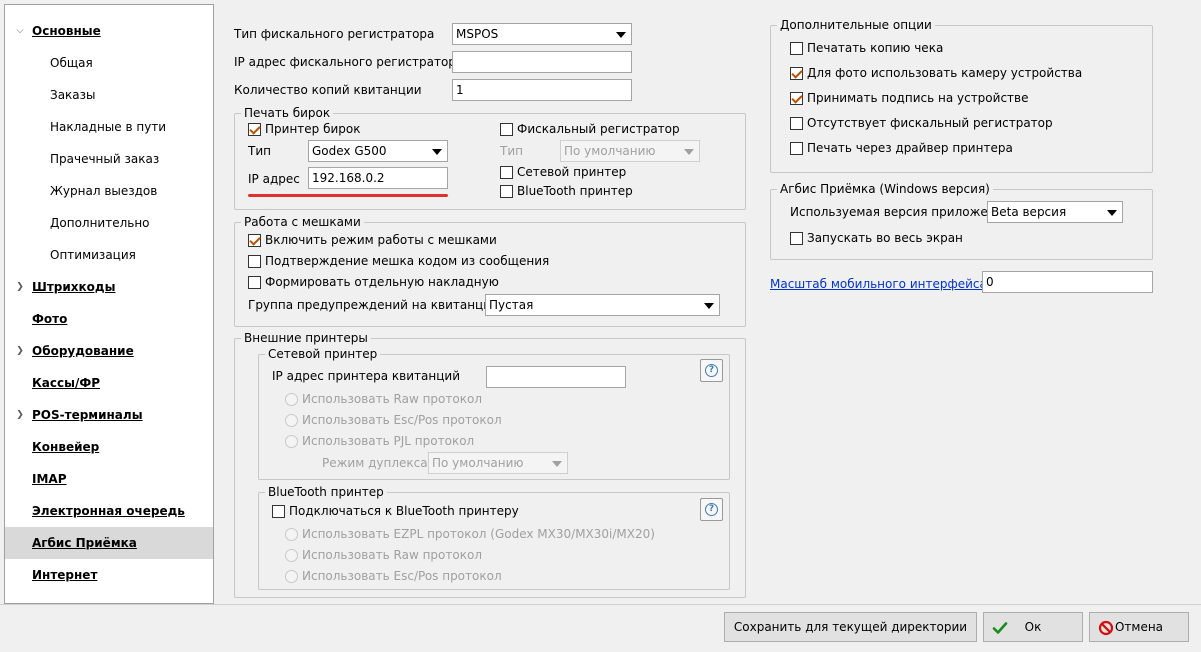 This screenshot has height=652, width=1201. What do you see at coordinates (542, 34) in the screenshot?
I see `fiscal-type-select: MSPOS` at bounding box center [542, 34].